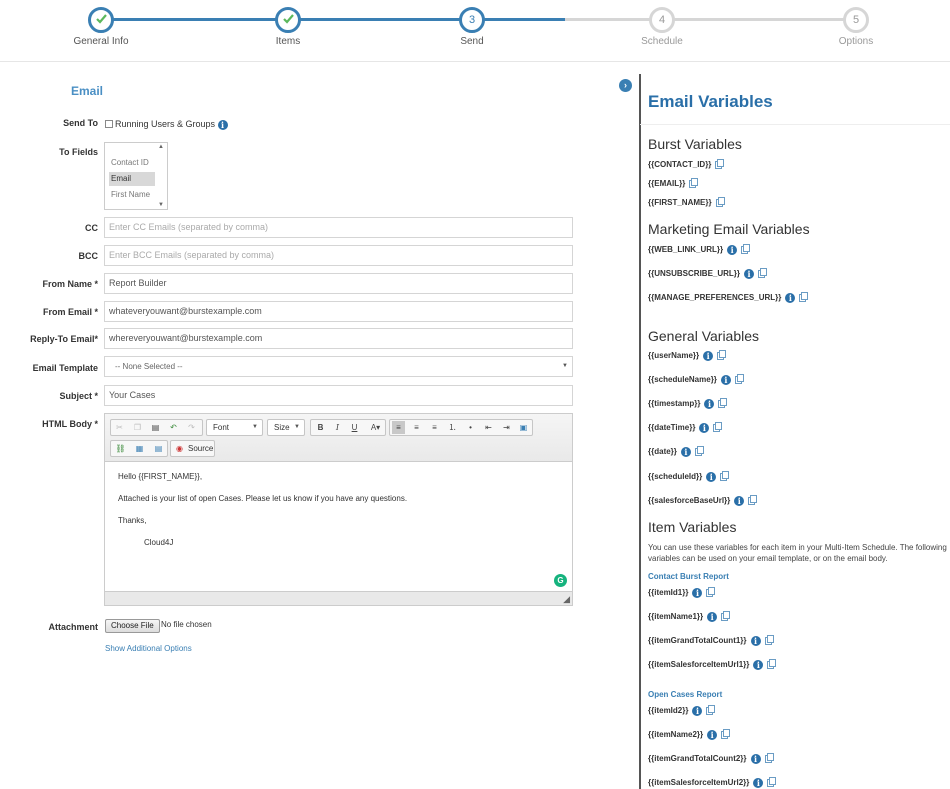  What do you see at coordinates (192, 448) in the screenshot?
I see `source-button: ◉ Source` at bounding box center [192, 448].